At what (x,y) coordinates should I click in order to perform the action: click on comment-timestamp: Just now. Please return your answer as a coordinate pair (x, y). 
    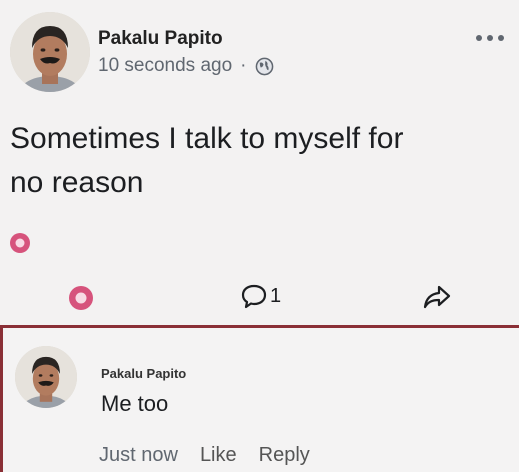
    Looking at the image, I should click on (138, 455).